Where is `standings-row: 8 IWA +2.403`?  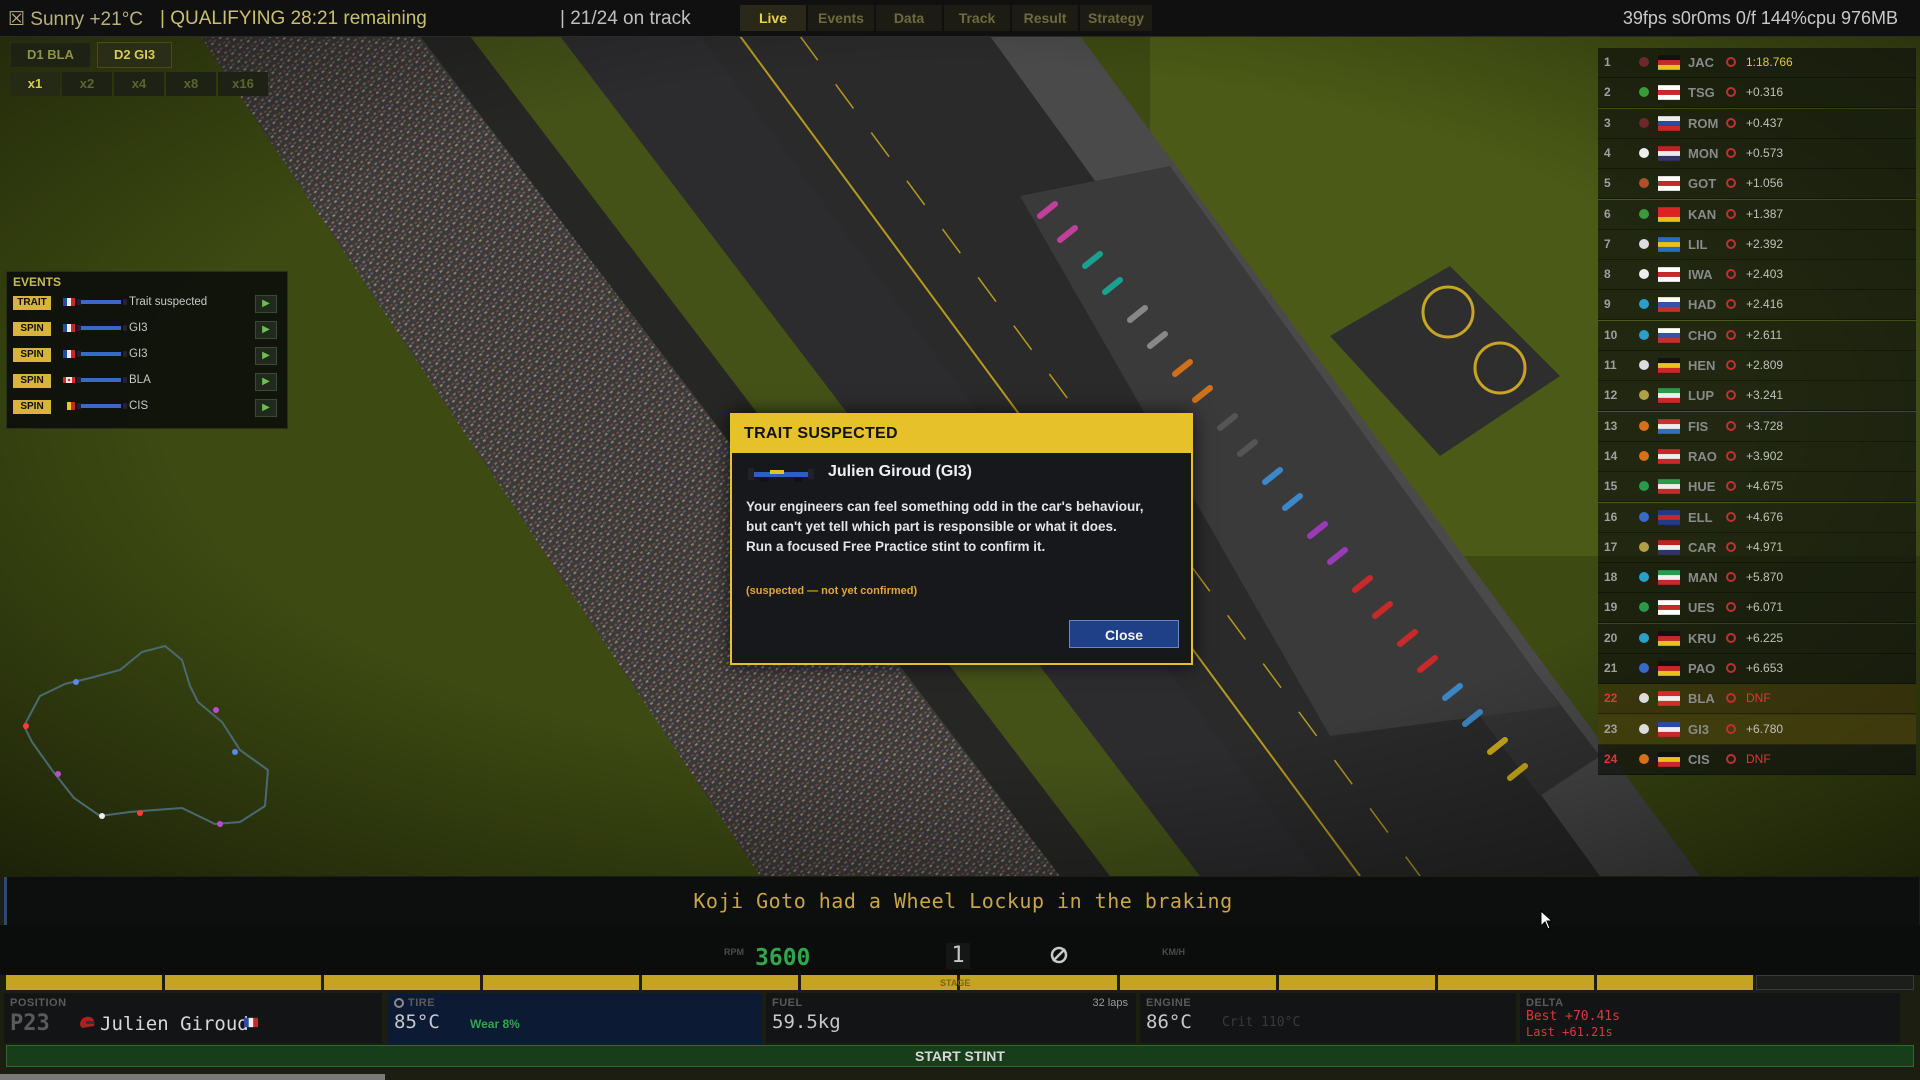
standings-row: 8 IWA +2.403 is located at coordinates (1757, 275).